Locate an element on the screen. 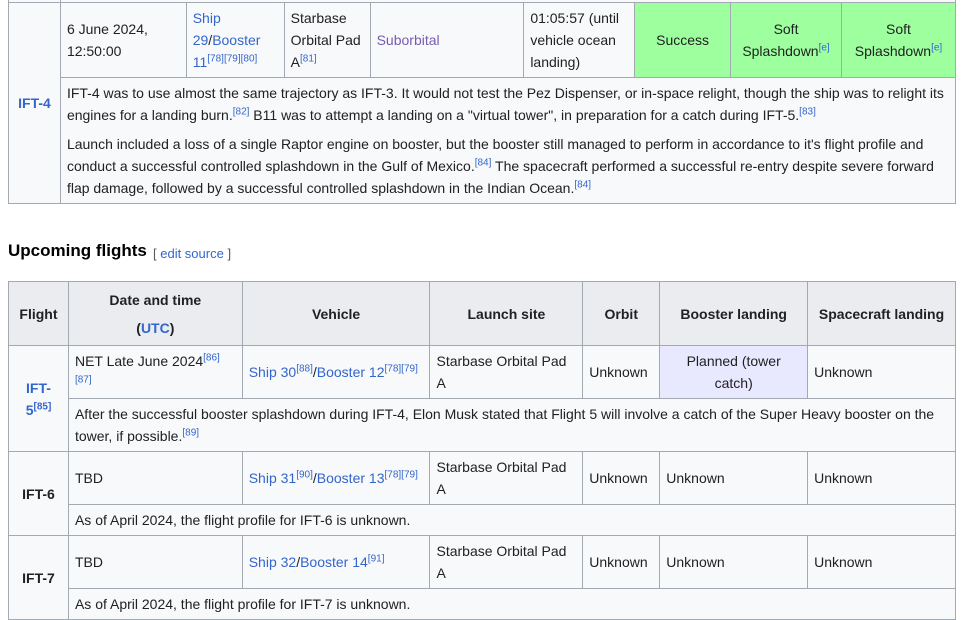 The width and height of the screenshot is (966, 620). orbit-cell: Suborbital is located at coordinates (447, 40).